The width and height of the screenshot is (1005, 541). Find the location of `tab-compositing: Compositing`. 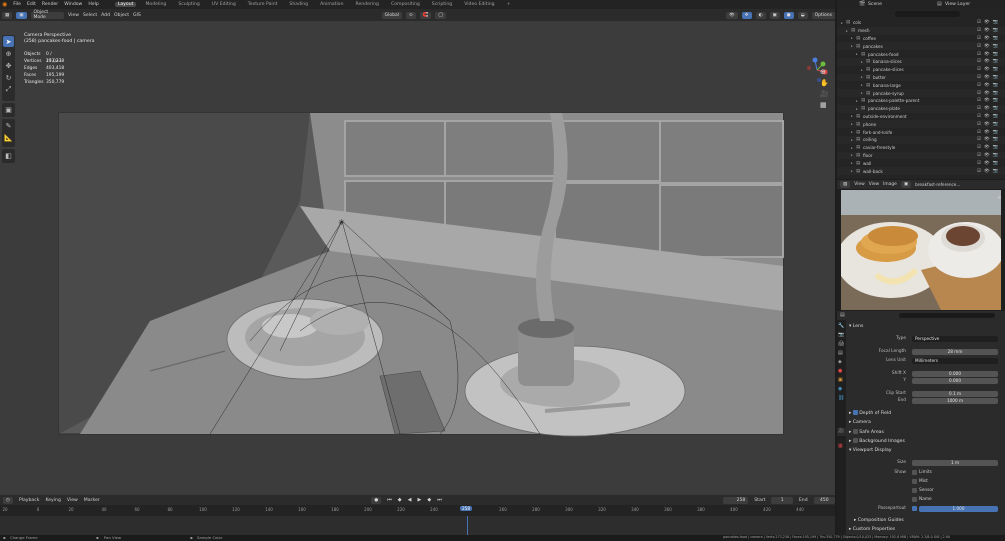

tab-compositing: Compositing is located at coordinates (405, 4).